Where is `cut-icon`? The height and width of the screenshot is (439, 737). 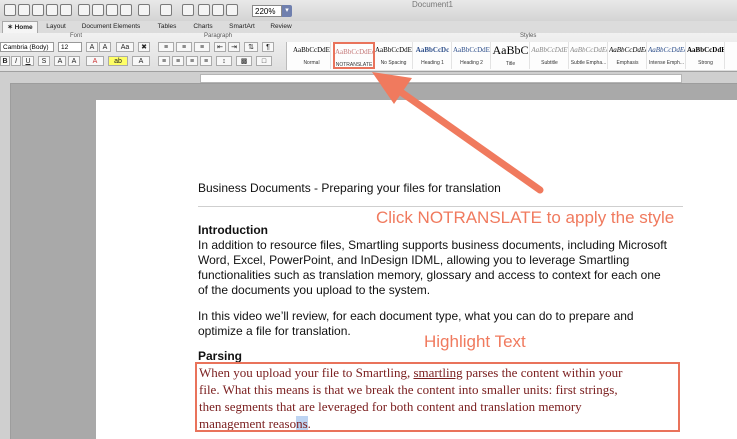
cut-icon is located at coordinates (84, 10).